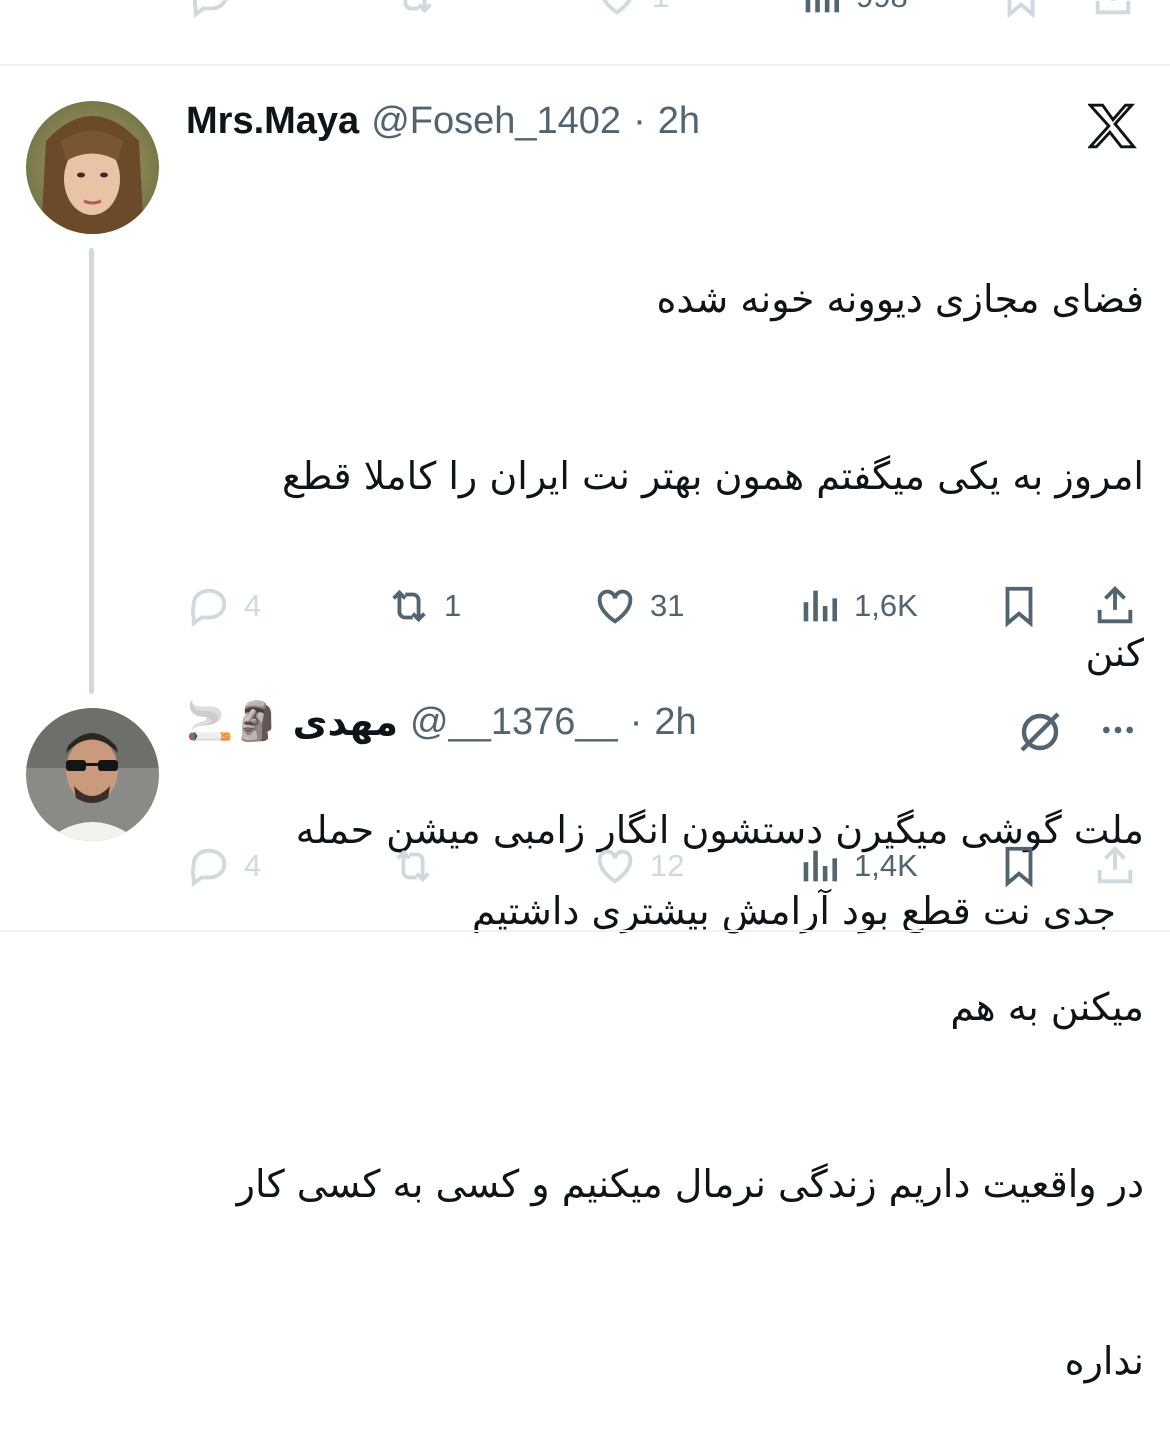 This screenshot has height=1450, width=1170. I want to click on tweet-text-line: فضای مجازی دیوونه خونه شده, so click(900, 299).